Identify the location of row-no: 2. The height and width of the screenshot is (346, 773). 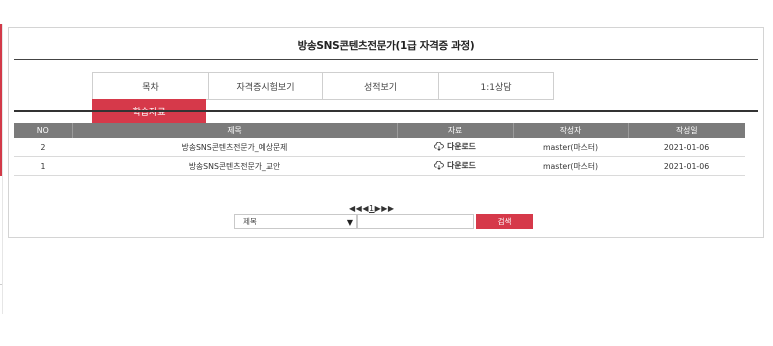
(43, 147).